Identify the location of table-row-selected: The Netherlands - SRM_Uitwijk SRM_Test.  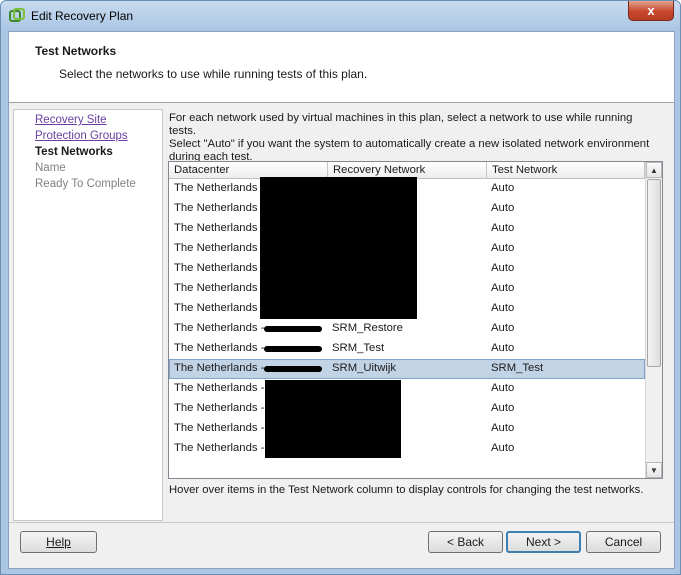
(407, 369).